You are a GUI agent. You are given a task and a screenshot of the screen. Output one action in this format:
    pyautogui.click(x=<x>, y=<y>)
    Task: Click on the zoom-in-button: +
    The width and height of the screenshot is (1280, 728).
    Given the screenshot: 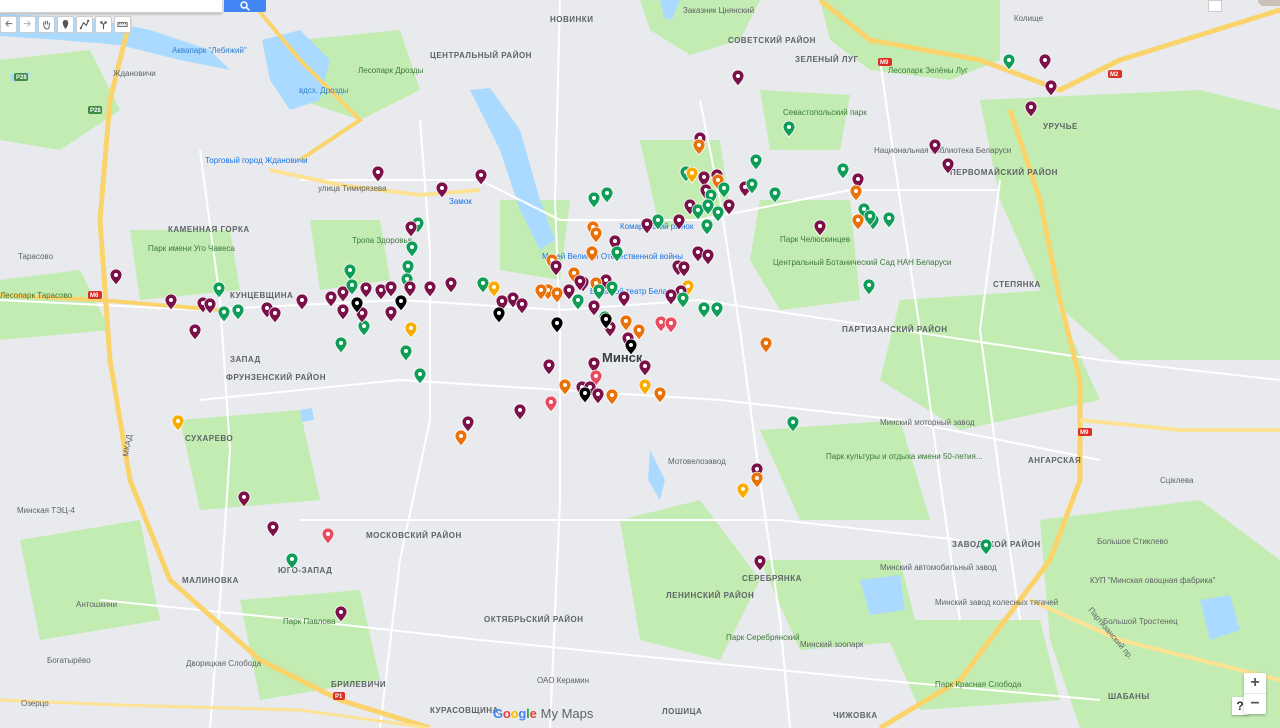 What is the action you would take?
    pyautogui.click(x=1255, y=683)
    